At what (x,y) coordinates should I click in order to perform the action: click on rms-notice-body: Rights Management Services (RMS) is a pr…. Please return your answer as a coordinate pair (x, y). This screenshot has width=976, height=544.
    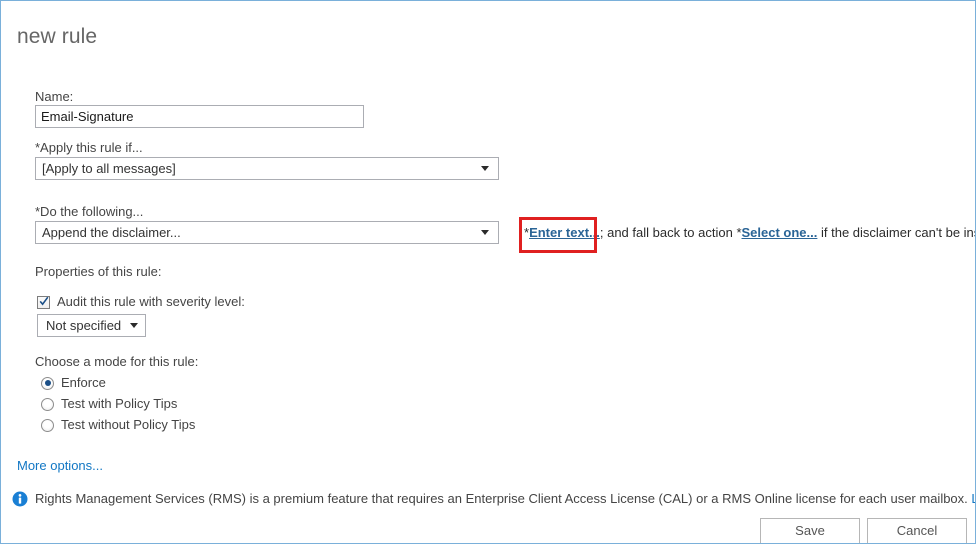
    Looking at the image, I should click on (503, 498).